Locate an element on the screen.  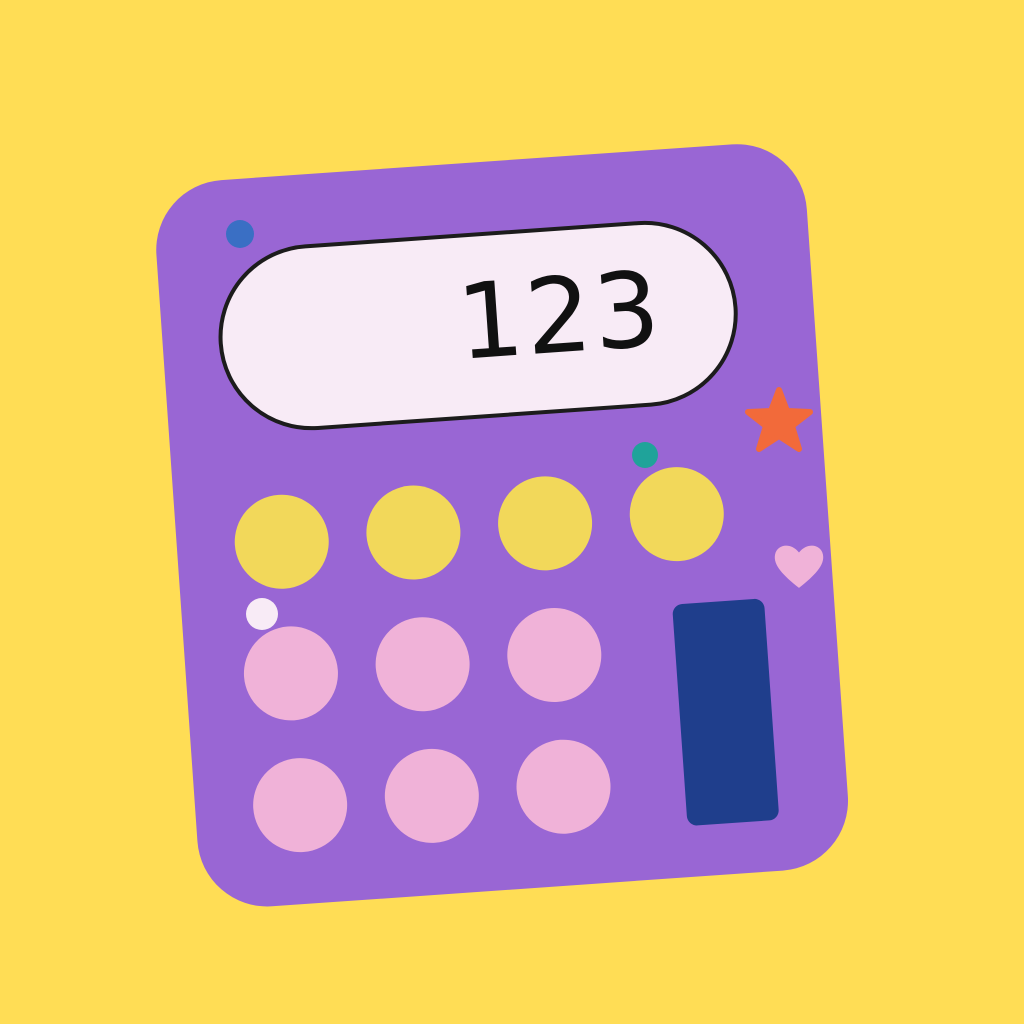
white-dot is located at coordinates (262, 614).